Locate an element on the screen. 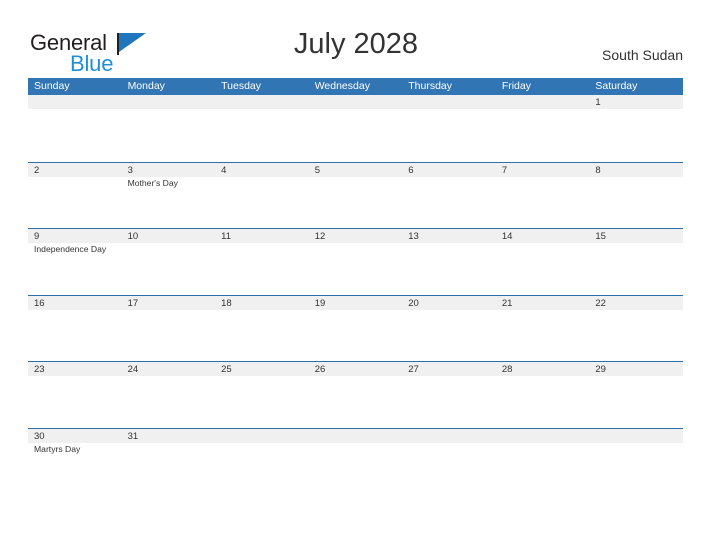 The image size is (712, 550). day-events: Martyrs Day is located at coordinates (78, 449).